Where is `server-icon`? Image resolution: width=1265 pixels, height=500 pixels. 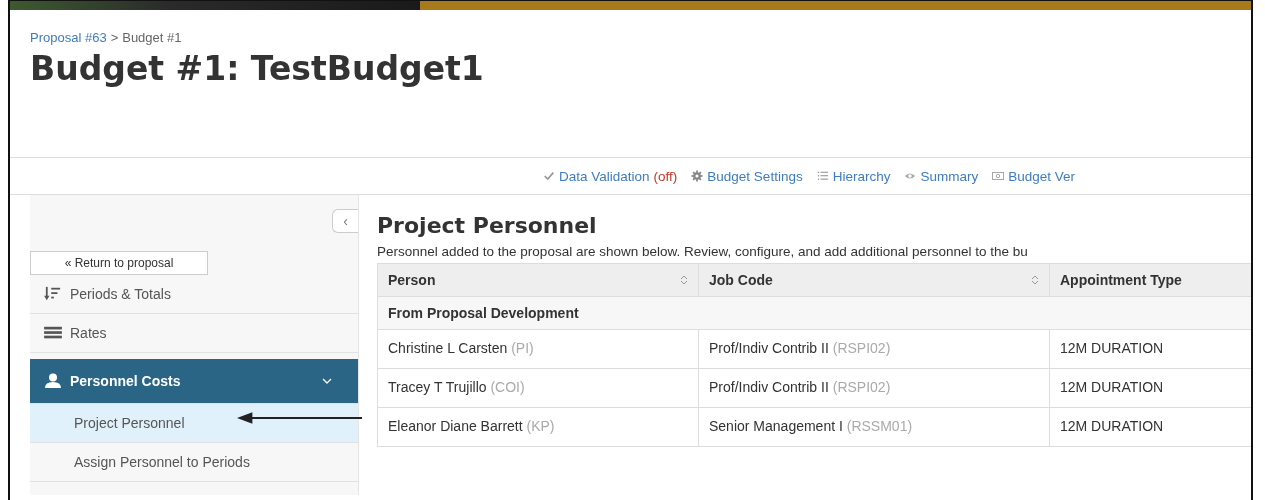
server-icon is located at coordinates (53, 333).